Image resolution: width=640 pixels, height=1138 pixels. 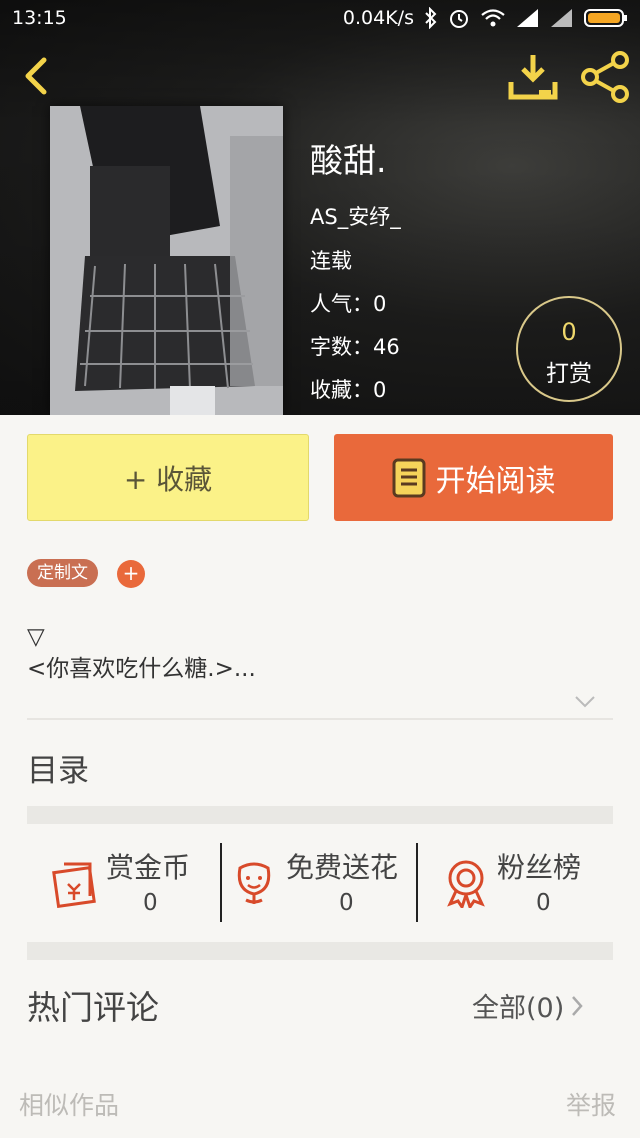 I want to click on start-reading-button: 开始阅读, so click(x=473, y=477).